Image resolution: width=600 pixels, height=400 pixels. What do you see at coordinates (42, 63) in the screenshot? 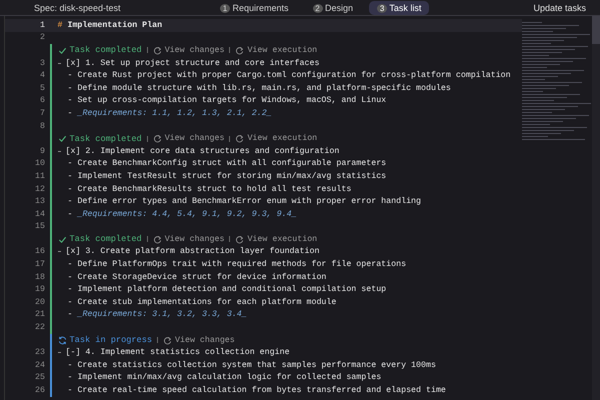
I see `line-number: 3` at bounding box center [42, 63].